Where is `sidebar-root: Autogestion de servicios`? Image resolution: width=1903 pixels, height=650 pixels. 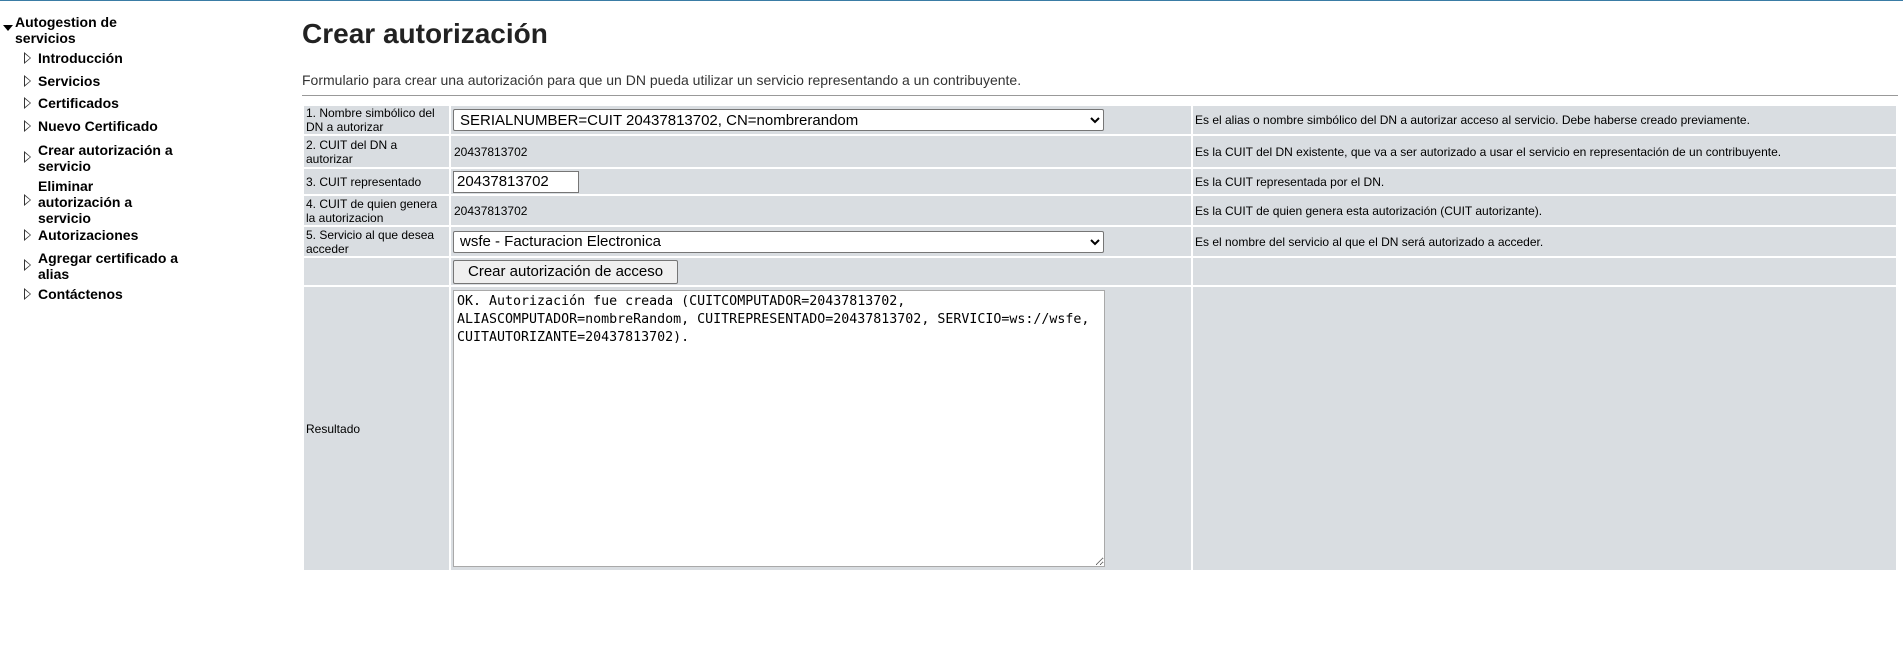 sidebar-root: Autogestion de servicios is located at coordinates (87, 30).